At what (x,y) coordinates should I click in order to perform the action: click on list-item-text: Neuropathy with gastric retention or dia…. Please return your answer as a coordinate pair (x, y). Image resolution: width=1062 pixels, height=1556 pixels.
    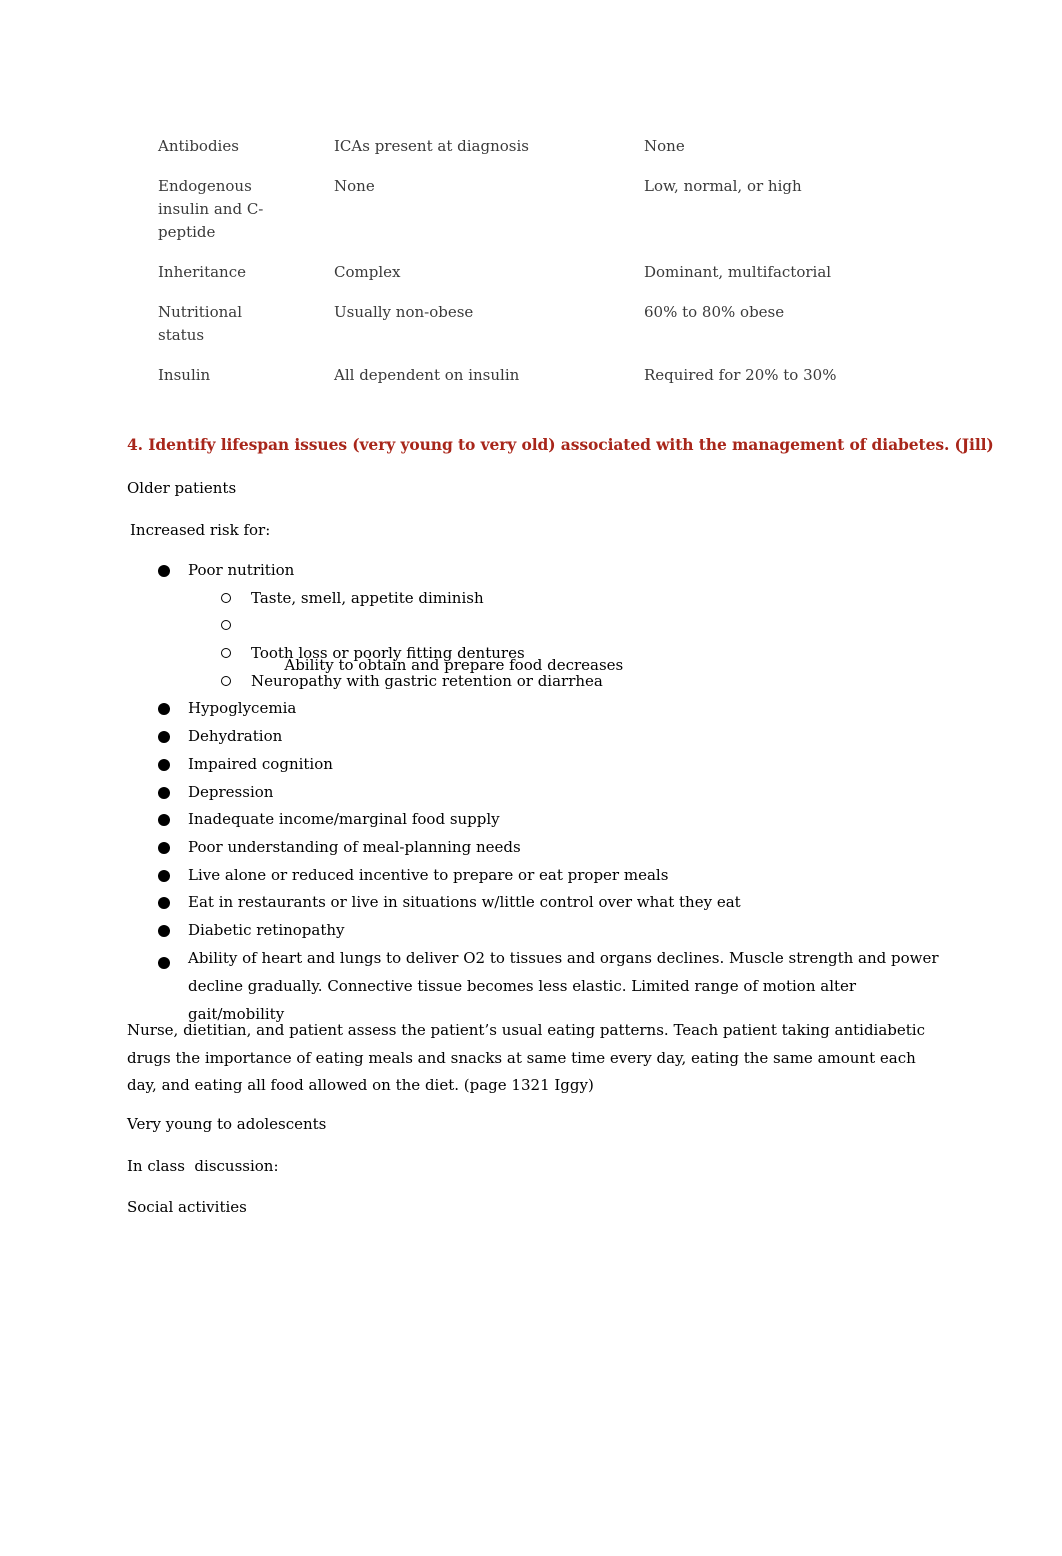
    Looking at the image, I should click on (427, 680).